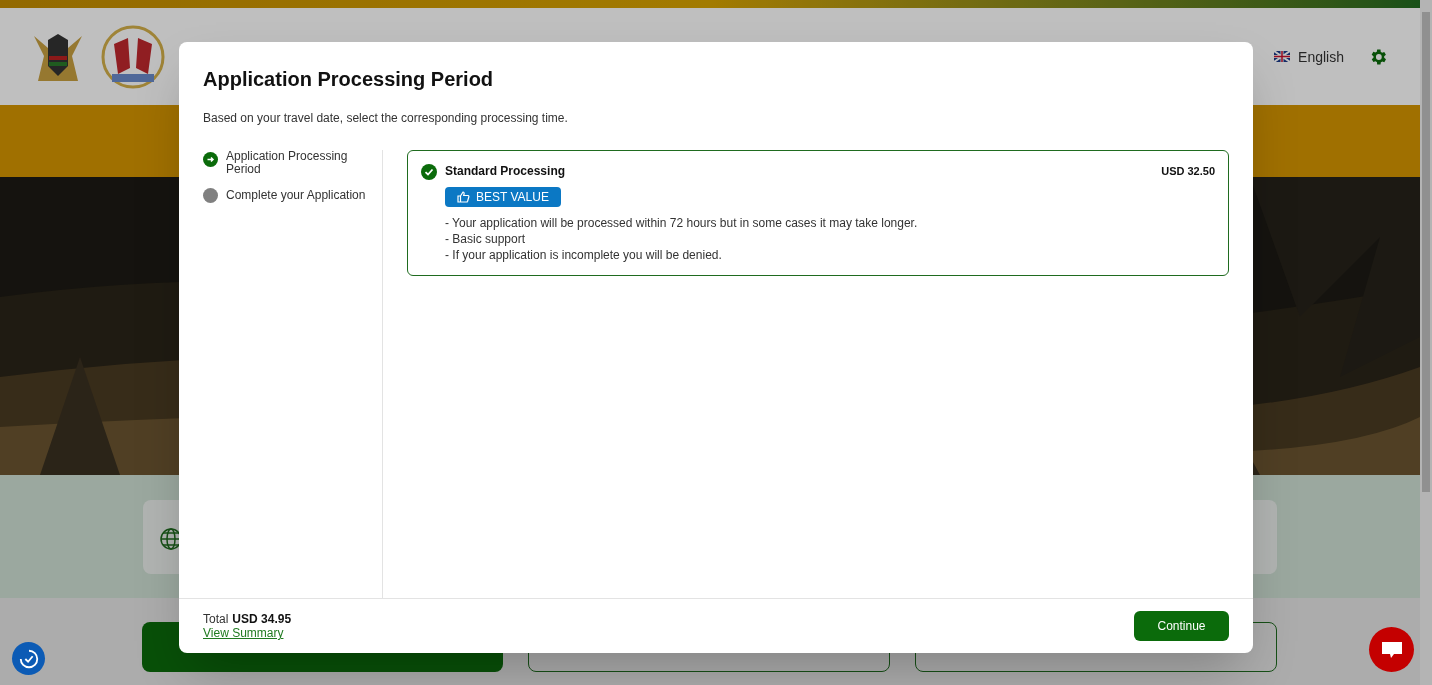 This screenshot has width=1432, height=685. I want to click on chat-icon, so click(1391, 649).